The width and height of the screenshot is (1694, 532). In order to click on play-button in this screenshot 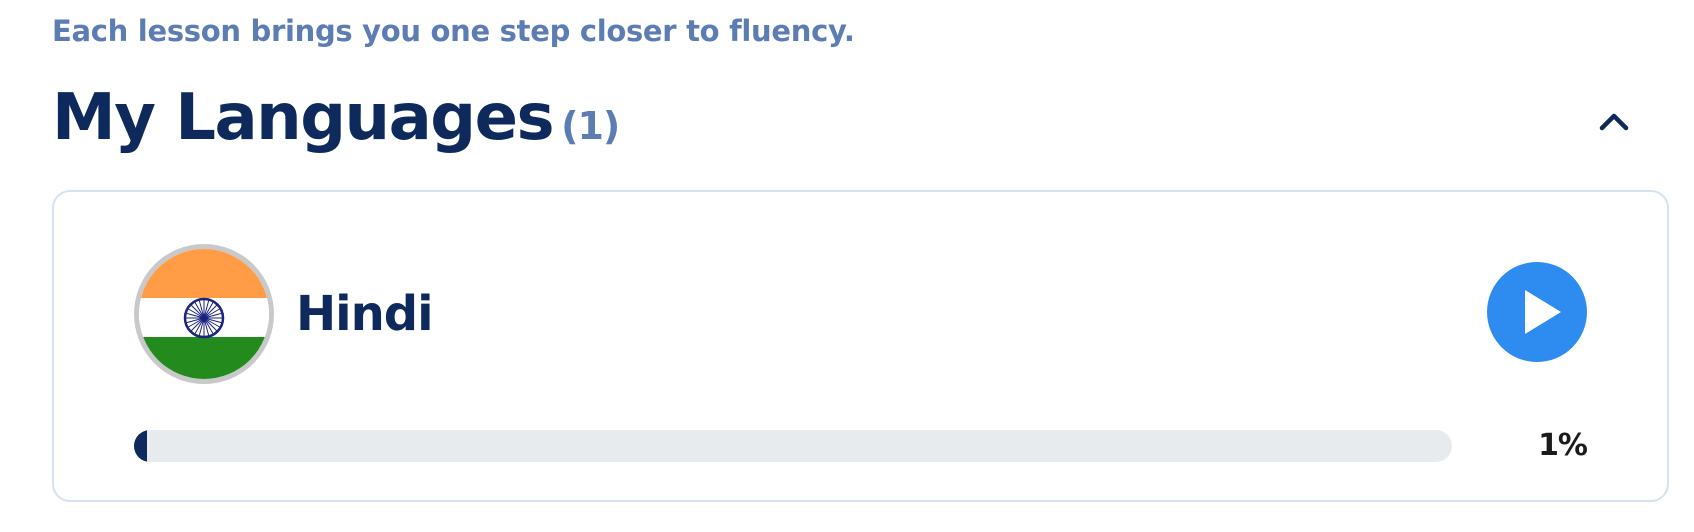, I will do `click(1537, 312)`.